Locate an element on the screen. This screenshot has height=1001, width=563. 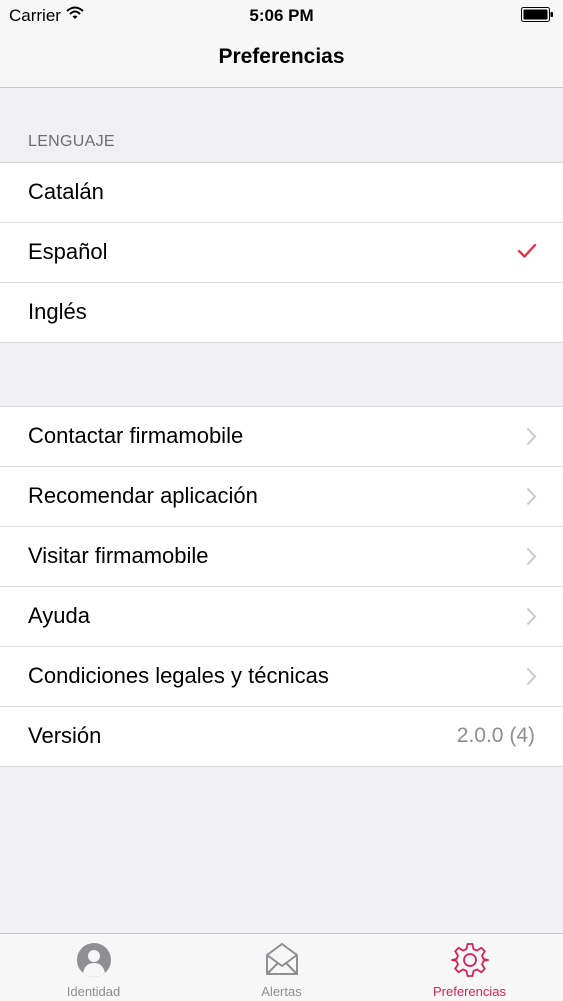
version-value: 2.0.0 (4) is located at coordinates (495, 735).